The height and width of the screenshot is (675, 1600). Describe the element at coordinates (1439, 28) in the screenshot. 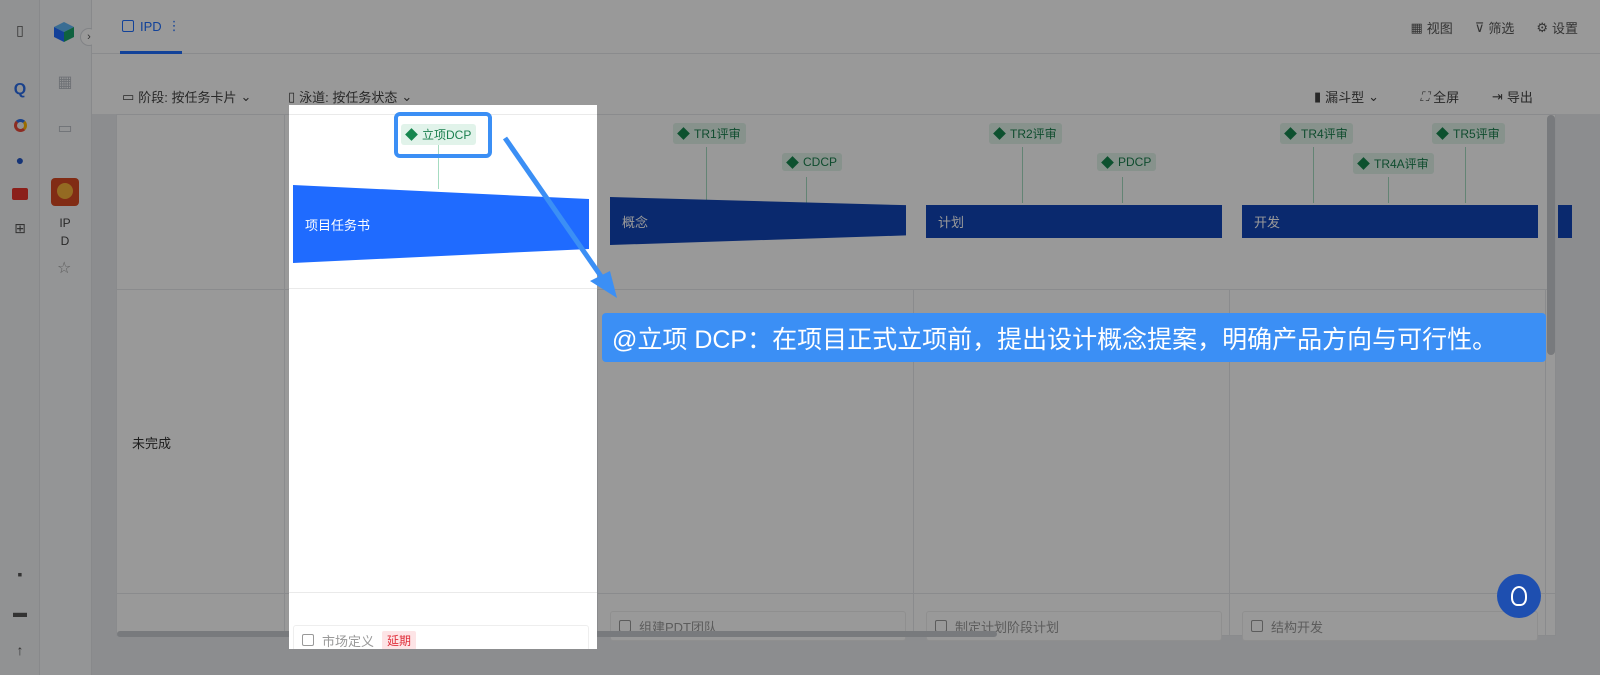

I see `view-label: 视图` at that location.